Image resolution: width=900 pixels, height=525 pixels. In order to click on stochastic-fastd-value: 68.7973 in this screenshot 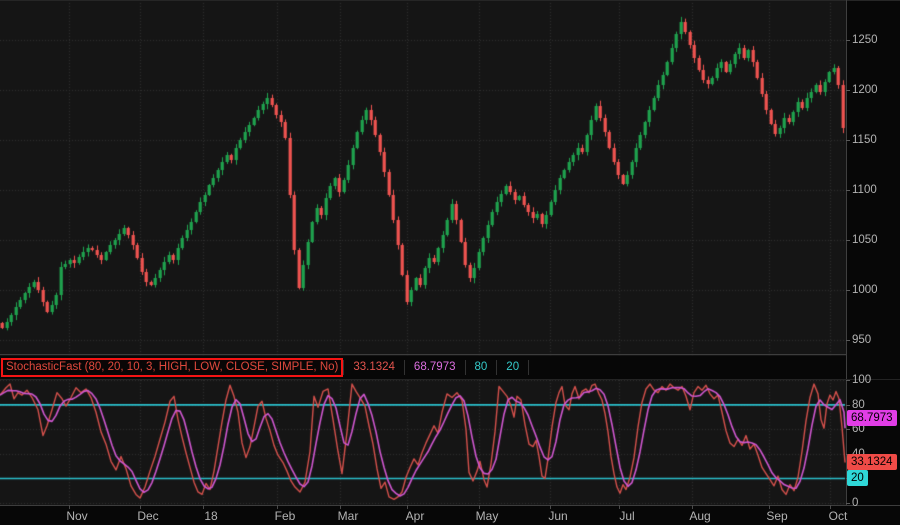, I will do `click(435, 367)`.